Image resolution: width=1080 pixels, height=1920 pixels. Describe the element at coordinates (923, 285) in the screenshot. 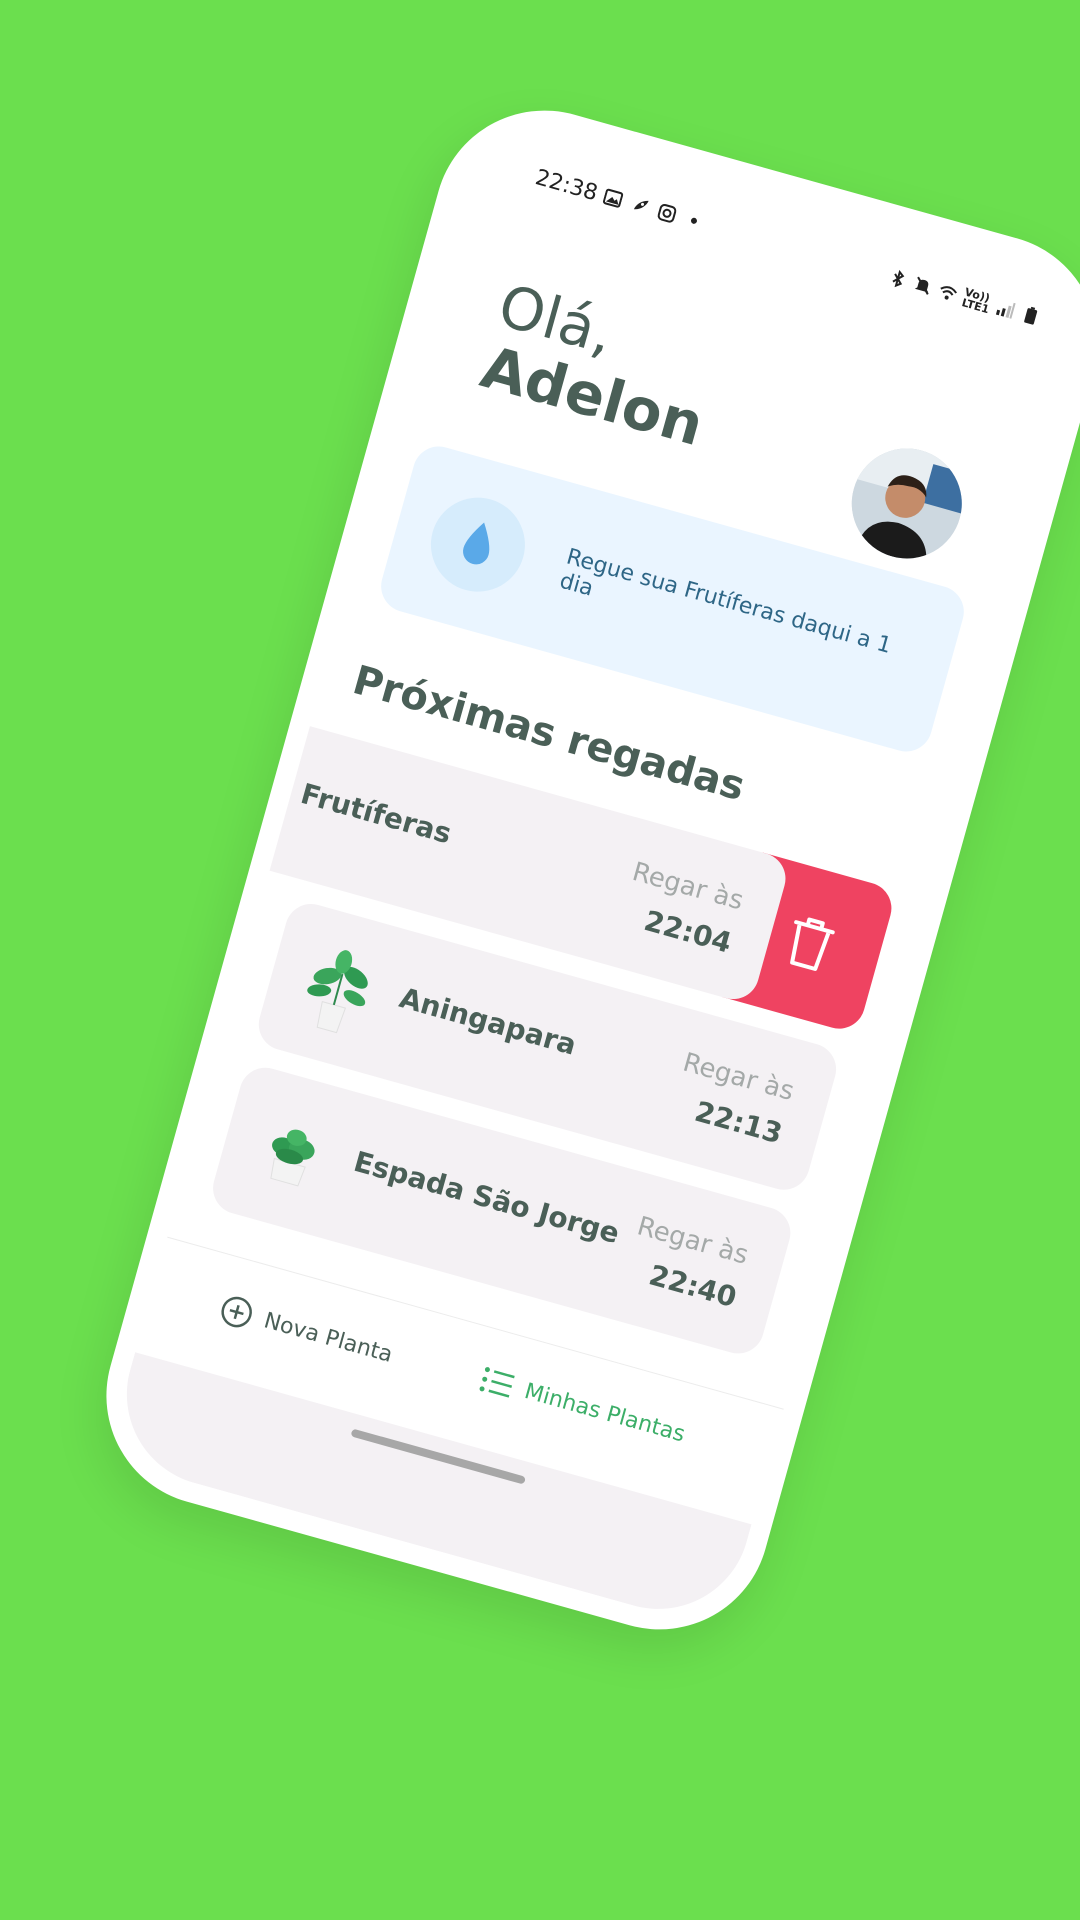

I see `mute-icon` at that location.